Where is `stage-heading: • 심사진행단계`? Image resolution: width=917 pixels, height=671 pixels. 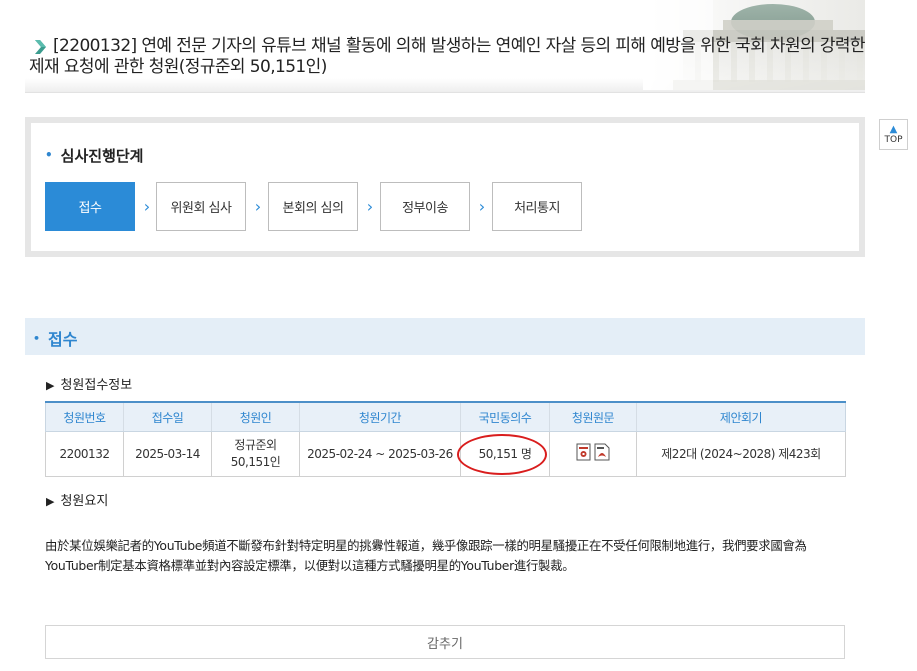
stage-heading: • 심사진행단계 is located at coordinates (94, 156).